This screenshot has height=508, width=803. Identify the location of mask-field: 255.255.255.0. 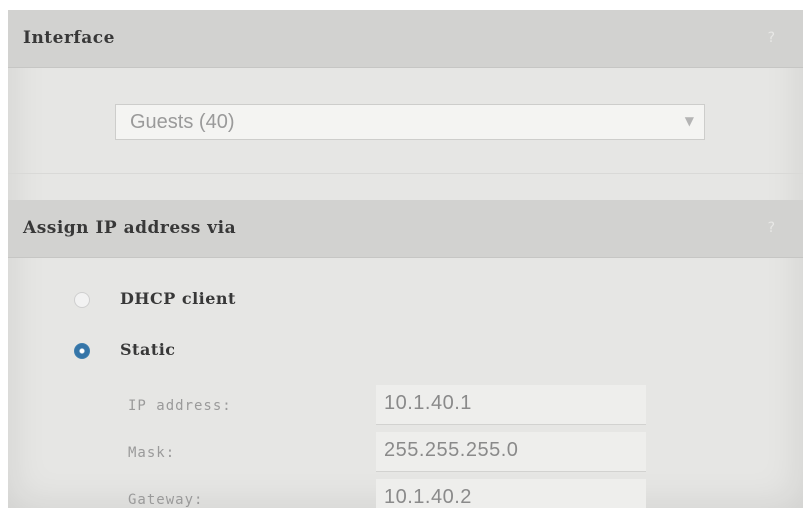
(511, 452).